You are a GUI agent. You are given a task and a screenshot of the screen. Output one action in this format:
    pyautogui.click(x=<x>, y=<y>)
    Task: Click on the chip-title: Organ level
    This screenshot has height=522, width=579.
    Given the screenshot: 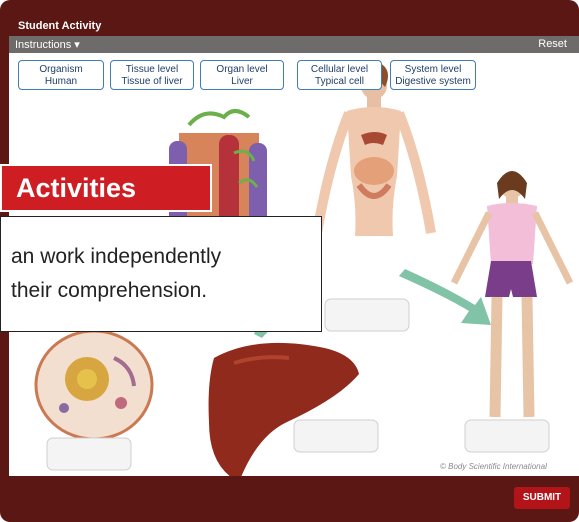 What is the action you would take?
    pyautogui.click(x=242, y=69)
    